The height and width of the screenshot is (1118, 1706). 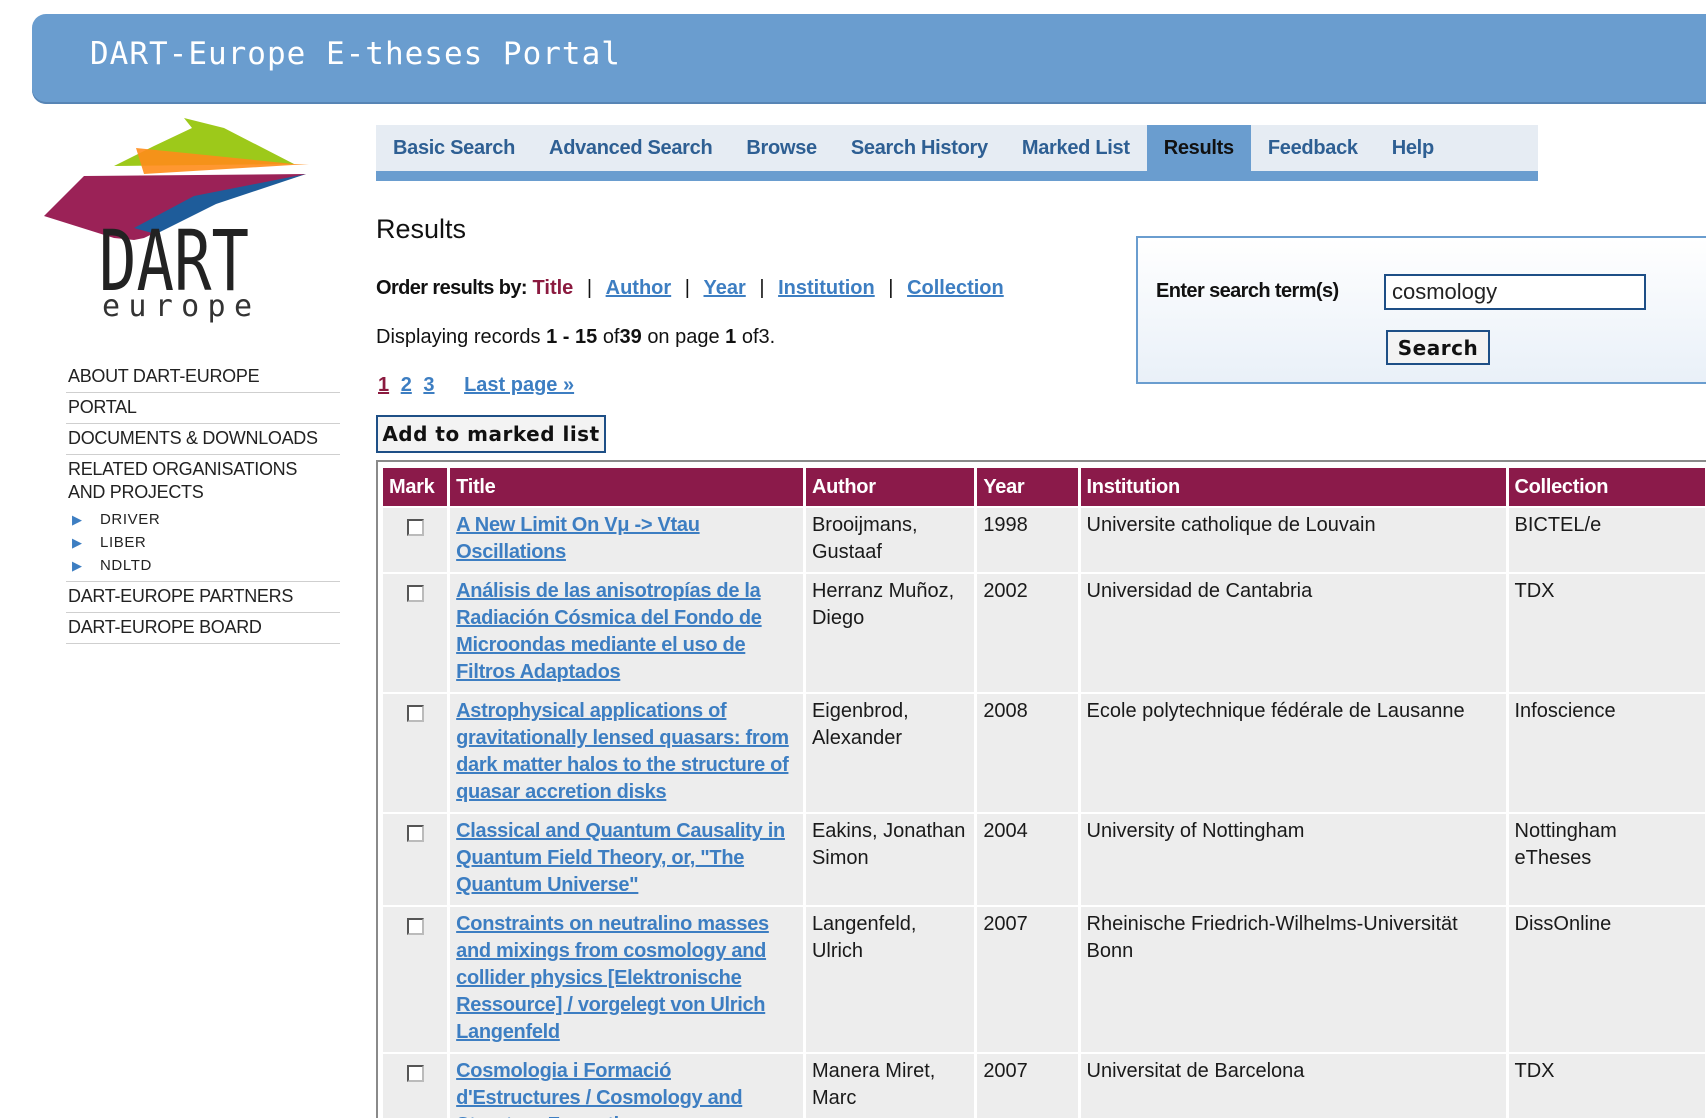 What do you see at coordinates (890, 979) in the screenshot?
I see `author-cell: Langenfeld, Ulrich` at bounding box center [890, 979].